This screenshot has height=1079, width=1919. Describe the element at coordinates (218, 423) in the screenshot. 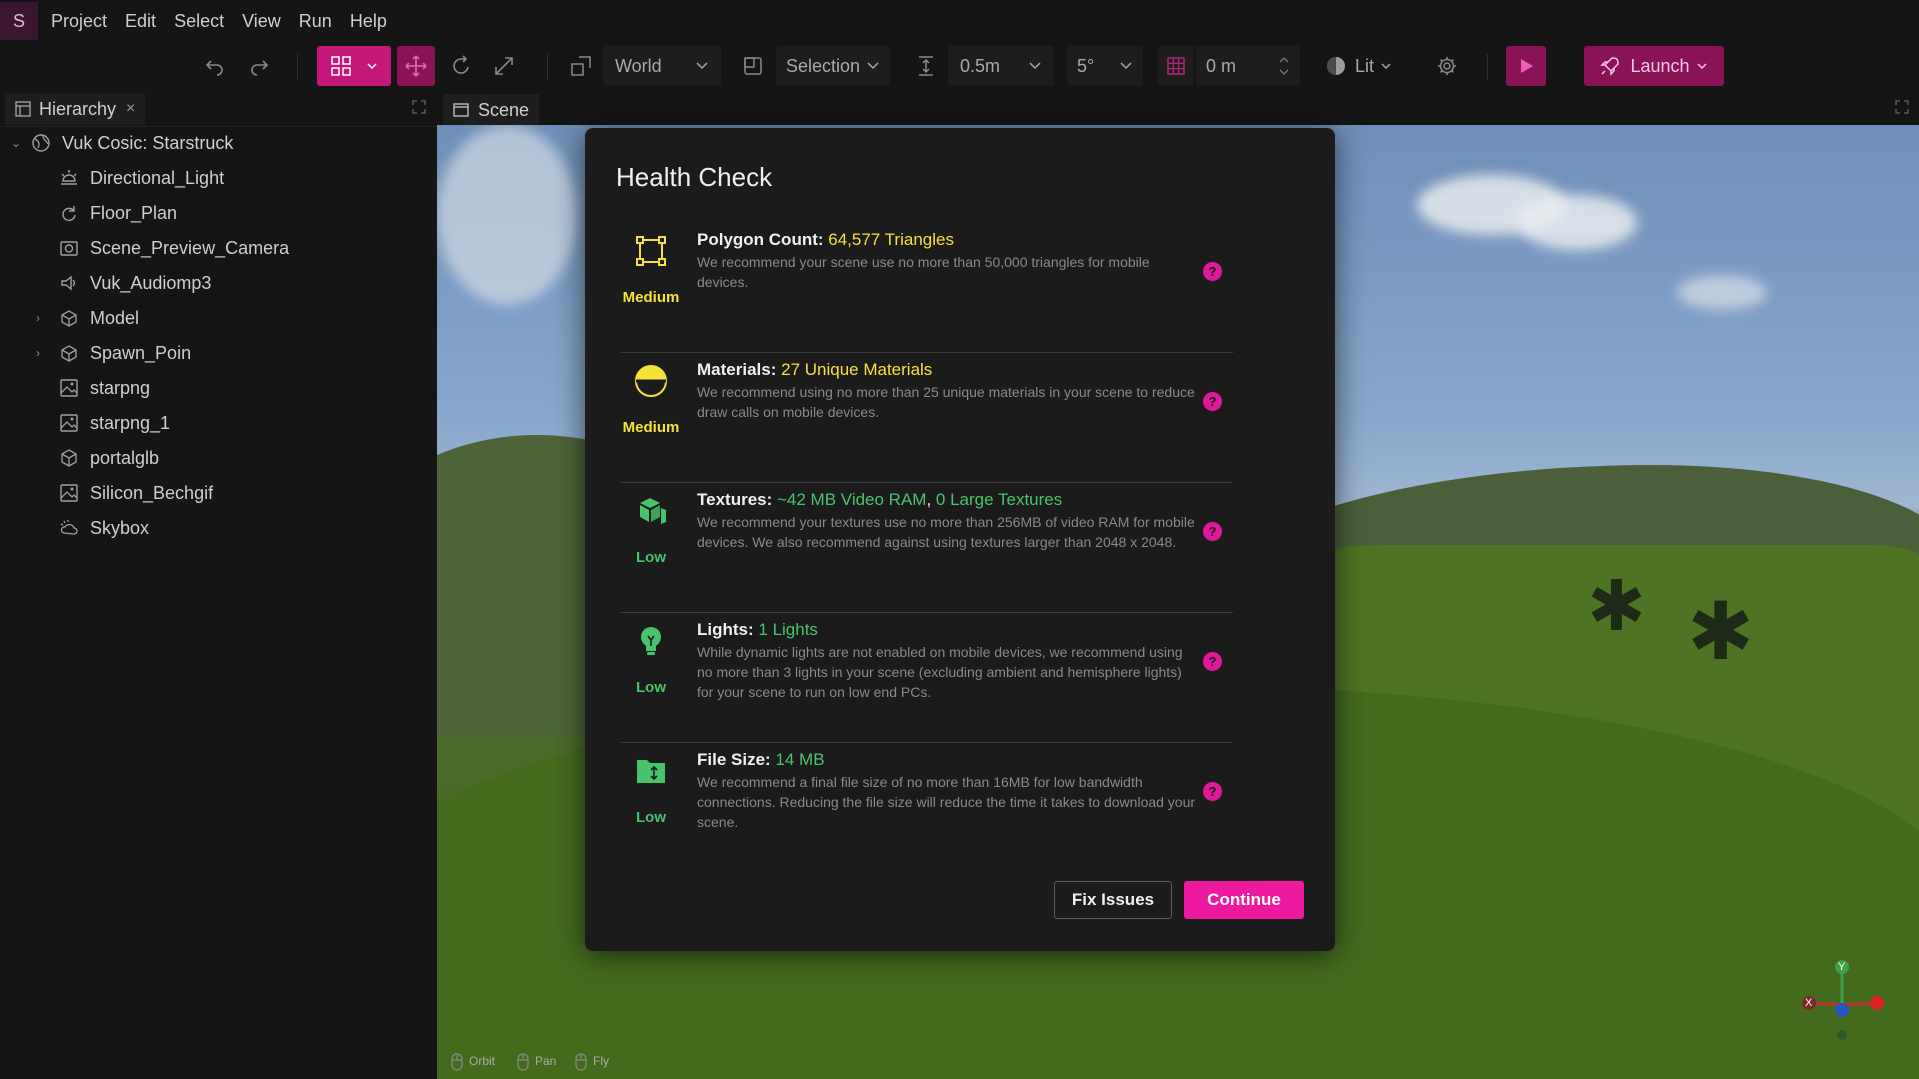

I see `hierarchy-item: starpng_1` at that location.